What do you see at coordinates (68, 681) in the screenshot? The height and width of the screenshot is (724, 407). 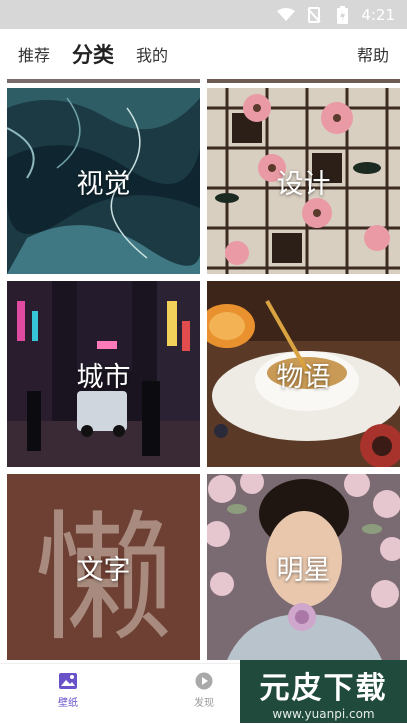 I see `image-icon` at bounding box center [68, 681].